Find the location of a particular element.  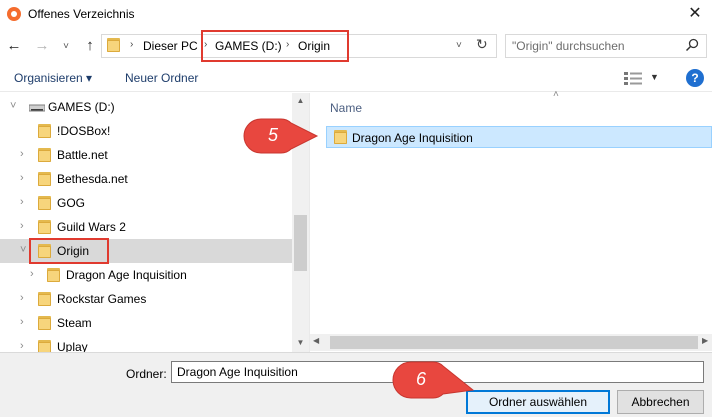

scroll-right-icon: ▶ is located at coordinates (705, 340).